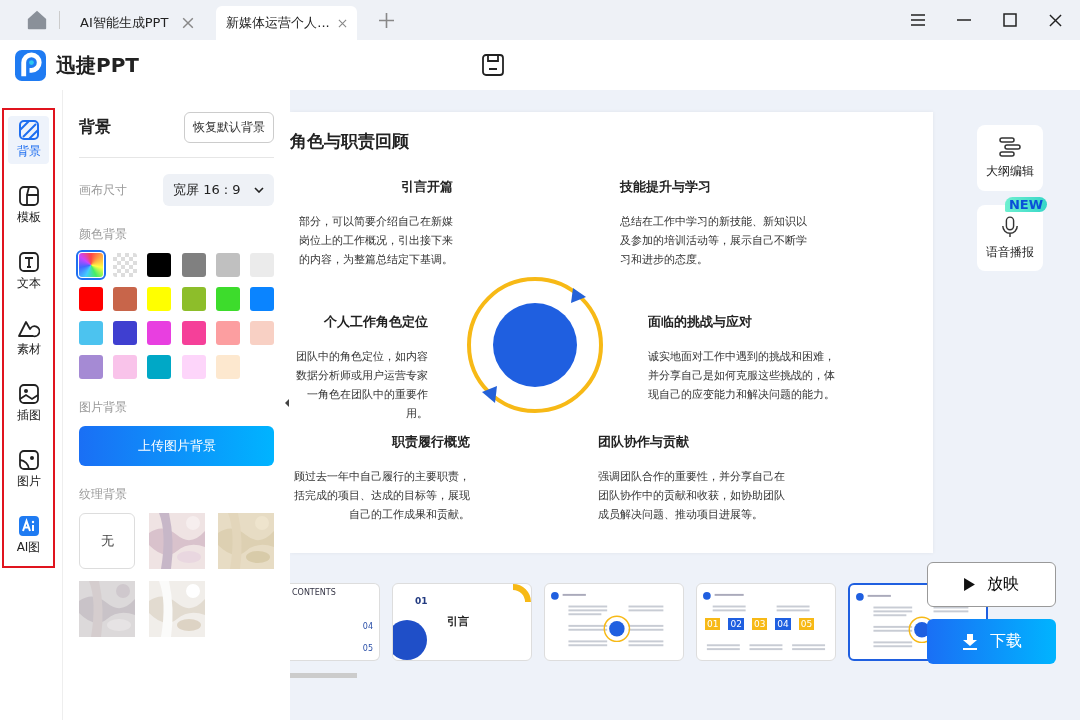  I want to click on arc-shape, so click(522, 593).